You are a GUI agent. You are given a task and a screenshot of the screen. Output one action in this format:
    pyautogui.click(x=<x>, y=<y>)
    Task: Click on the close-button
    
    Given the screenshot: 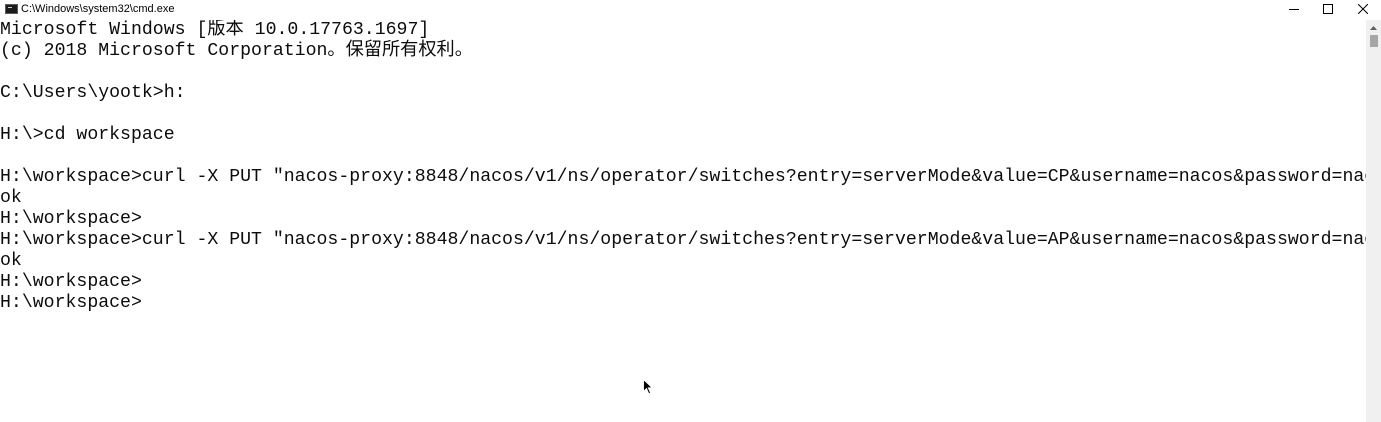 What is the action you would take?
    pyautogui.click(x=1363, y=9)
    